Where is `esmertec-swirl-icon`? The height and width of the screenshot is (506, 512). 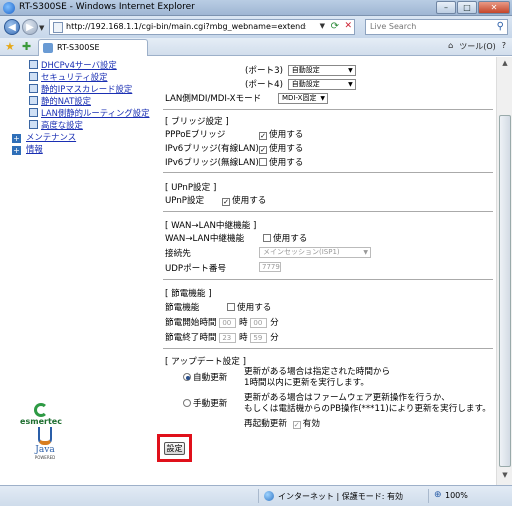 esmertec-swirl-icon is located at coordinates (41, 410).